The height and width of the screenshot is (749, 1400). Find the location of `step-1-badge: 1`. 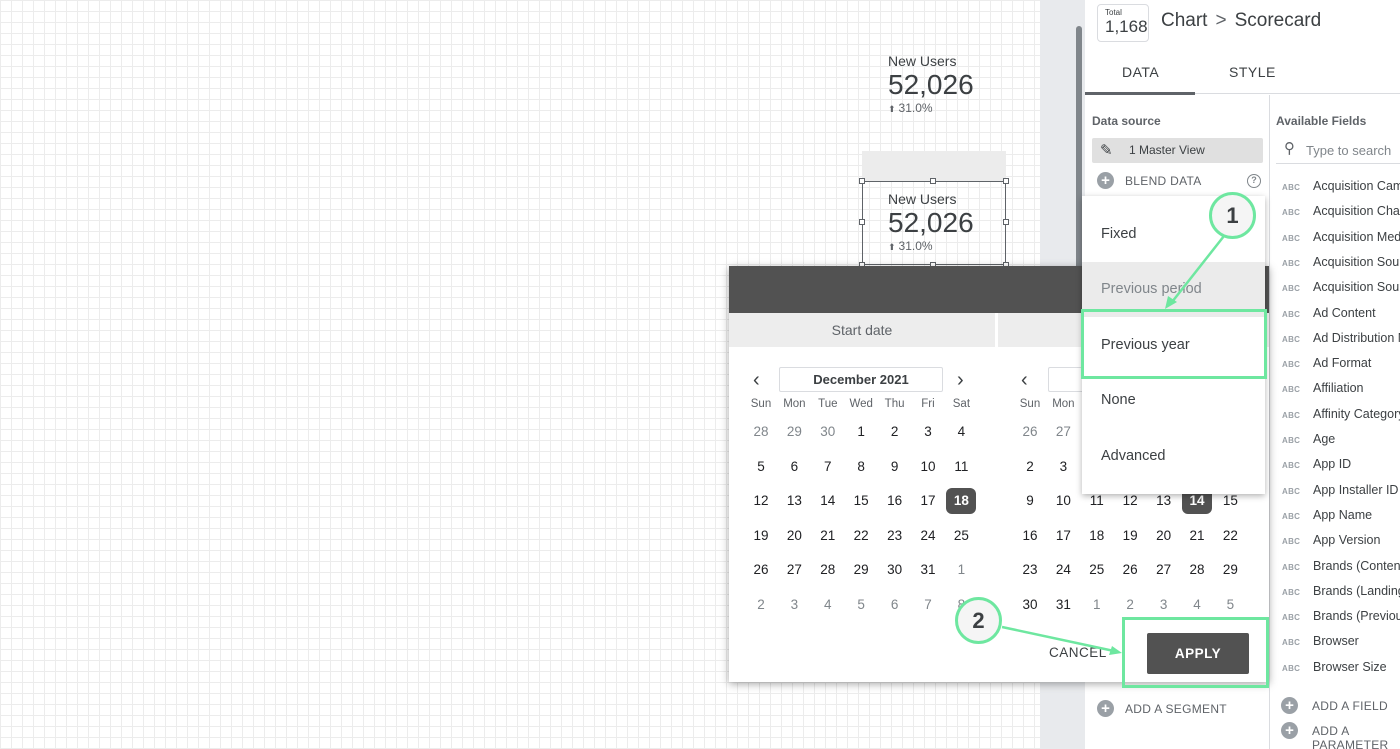

step-1-badge: 1 is located at coordinates (1232, 215).